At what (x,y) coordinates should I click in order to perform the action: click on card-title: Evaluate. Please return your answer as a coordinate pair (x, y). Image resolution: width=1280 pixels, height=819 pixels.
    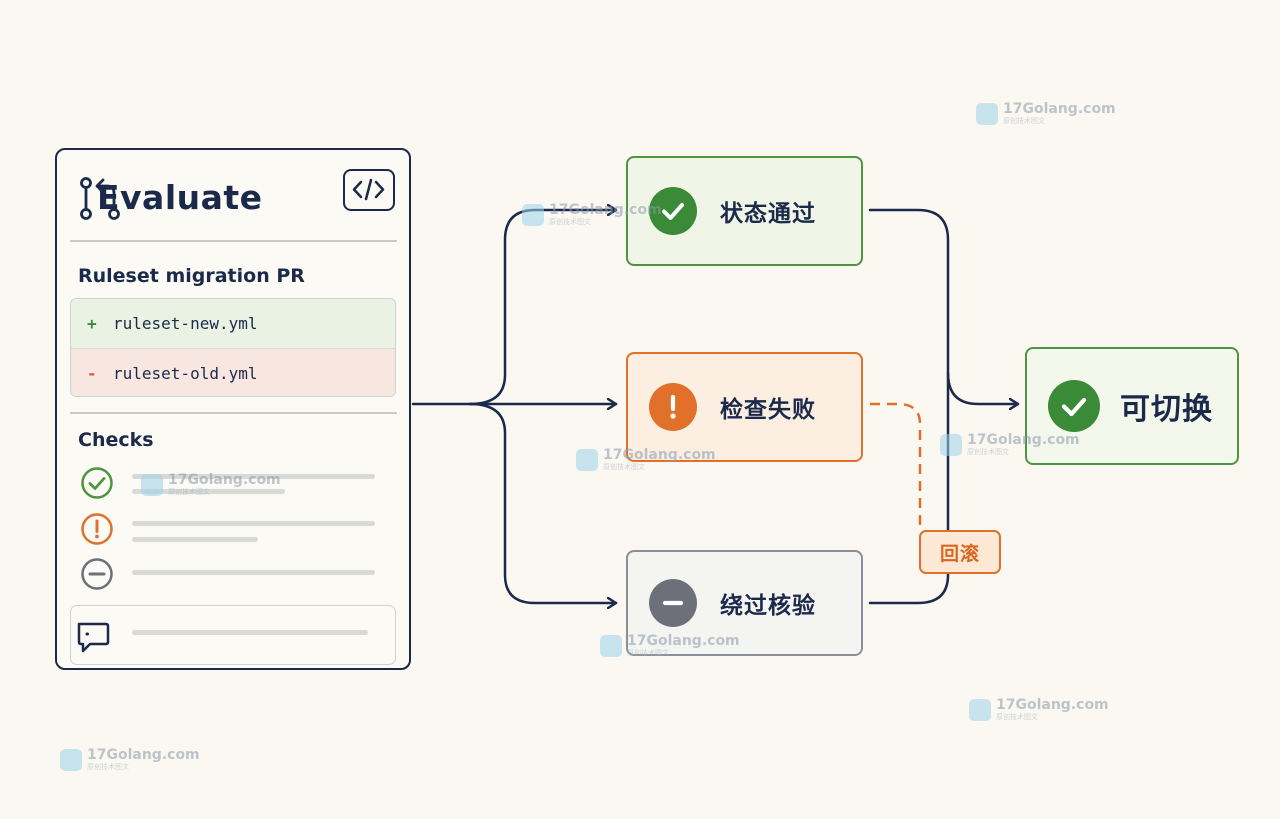
    Looking at the image, I should click on (180, 197).